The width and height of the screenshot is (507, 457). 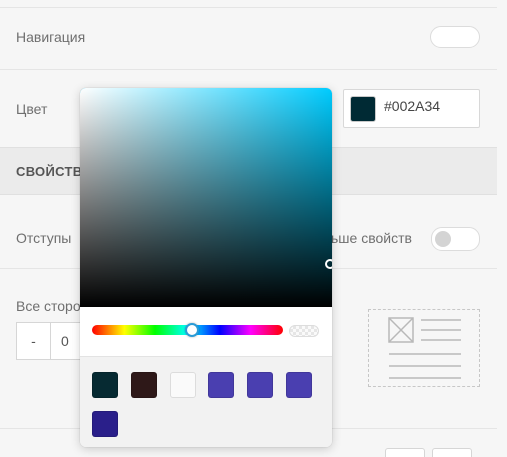 I want to click on bottom-control-right, so click(x=452, y=452).